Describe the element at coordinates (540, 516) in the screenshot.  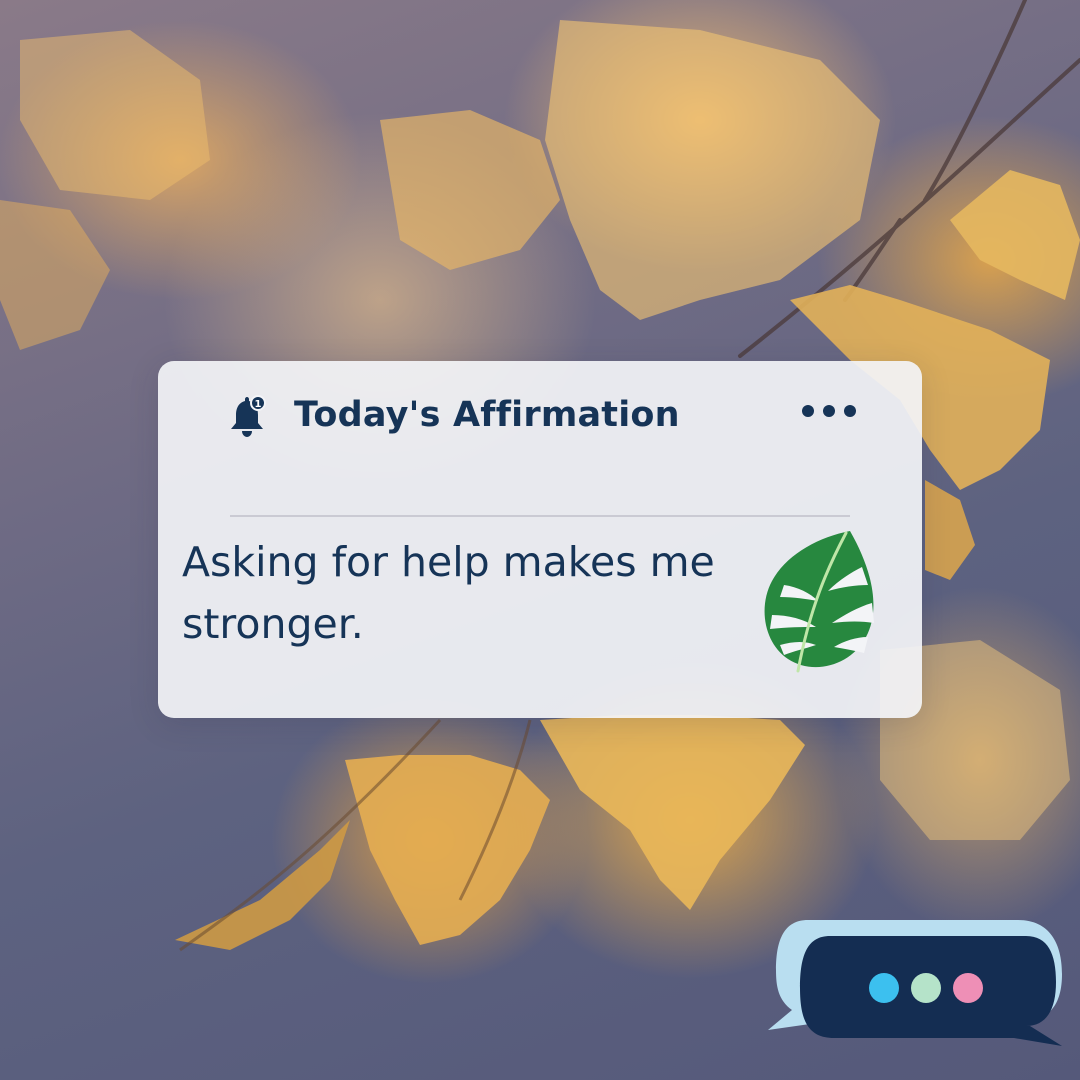
I see `card-divider` at that location.